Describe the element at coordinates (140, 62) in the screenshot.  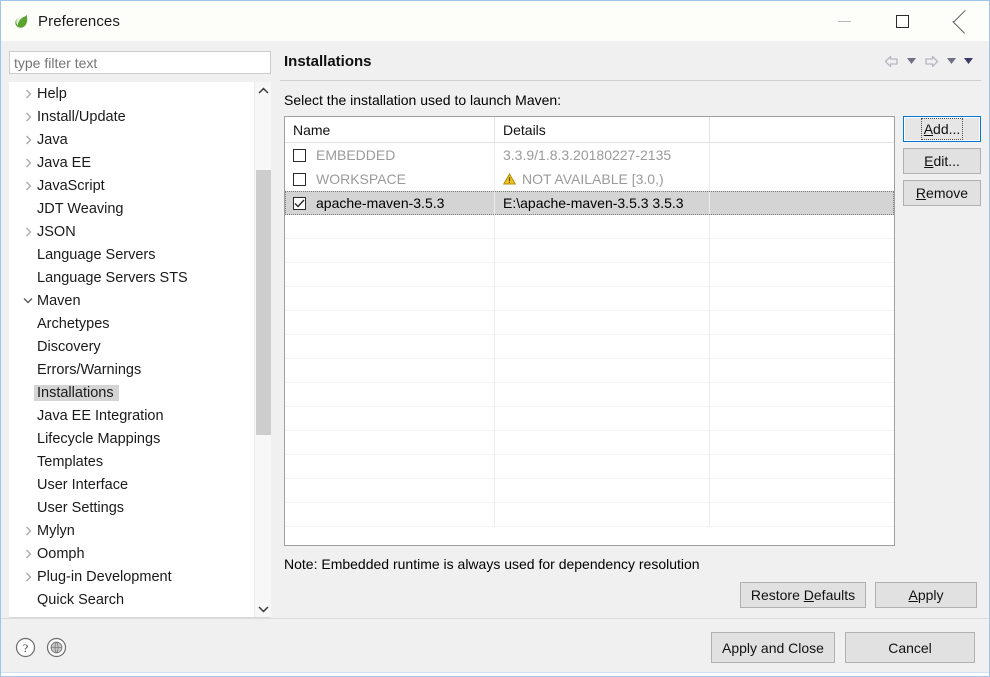
I see `filter-input` at that location.